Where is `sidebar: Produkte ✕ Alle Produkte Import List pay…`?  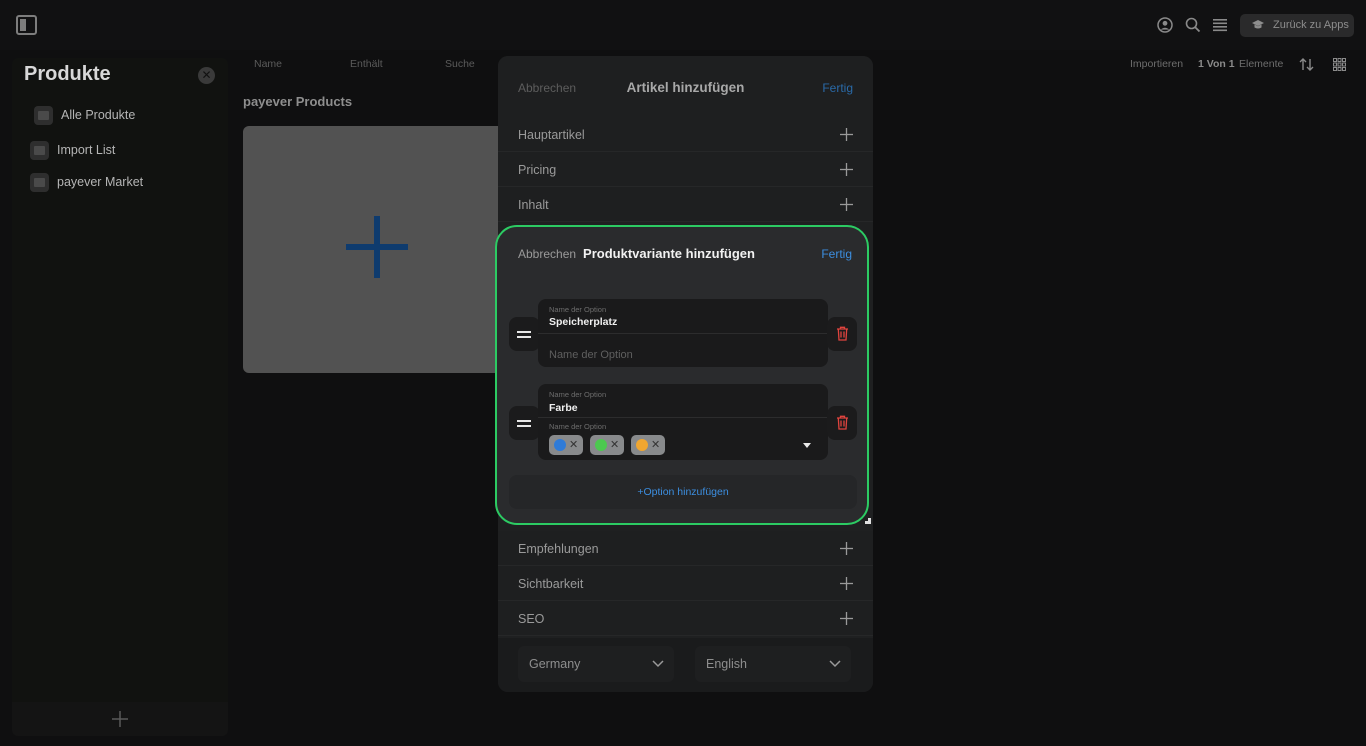 sidebar: Produkte ✕ Alle Produkte Import List pay… is located at coordinates (120, 397).